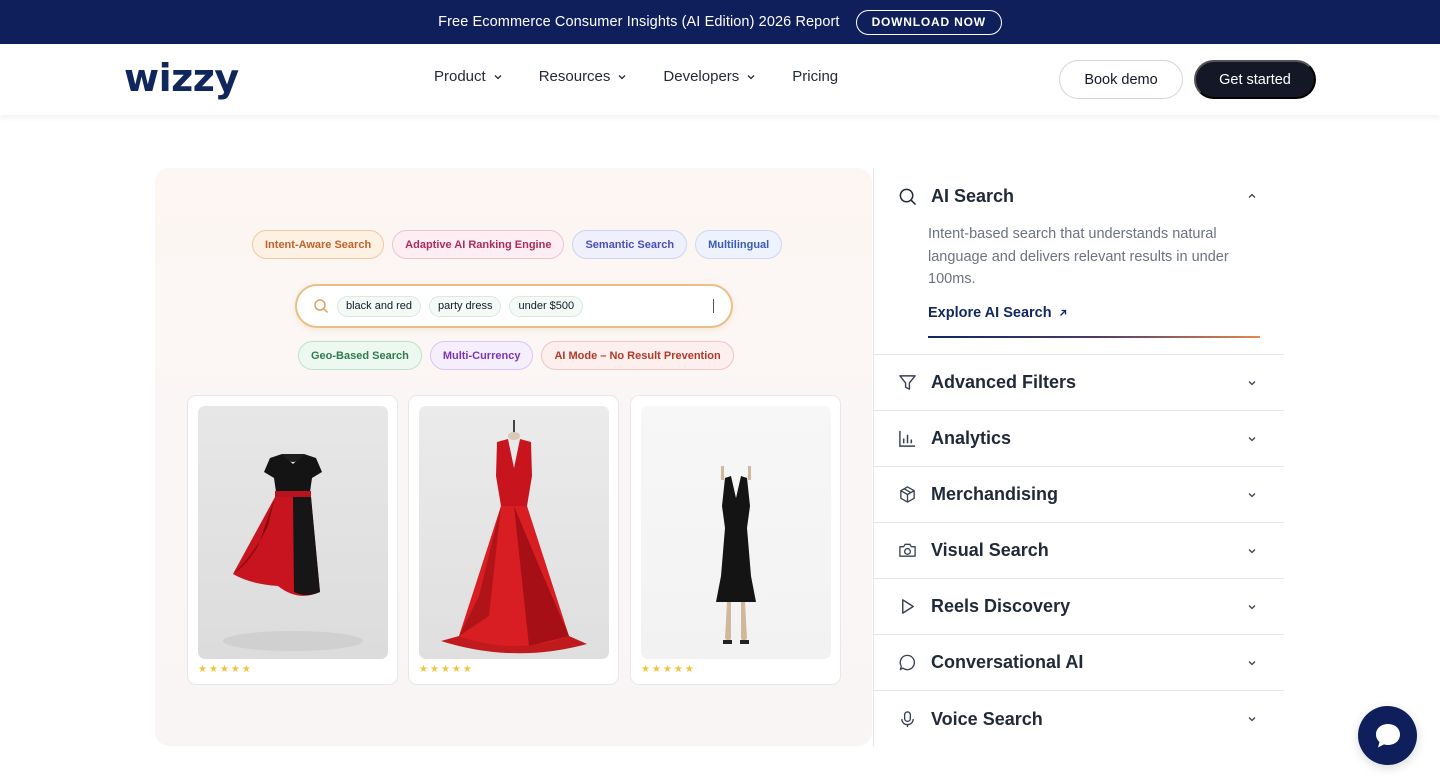 The image size is (1440, 784). I want to click on product-image-red-gown, so click(514, 532).